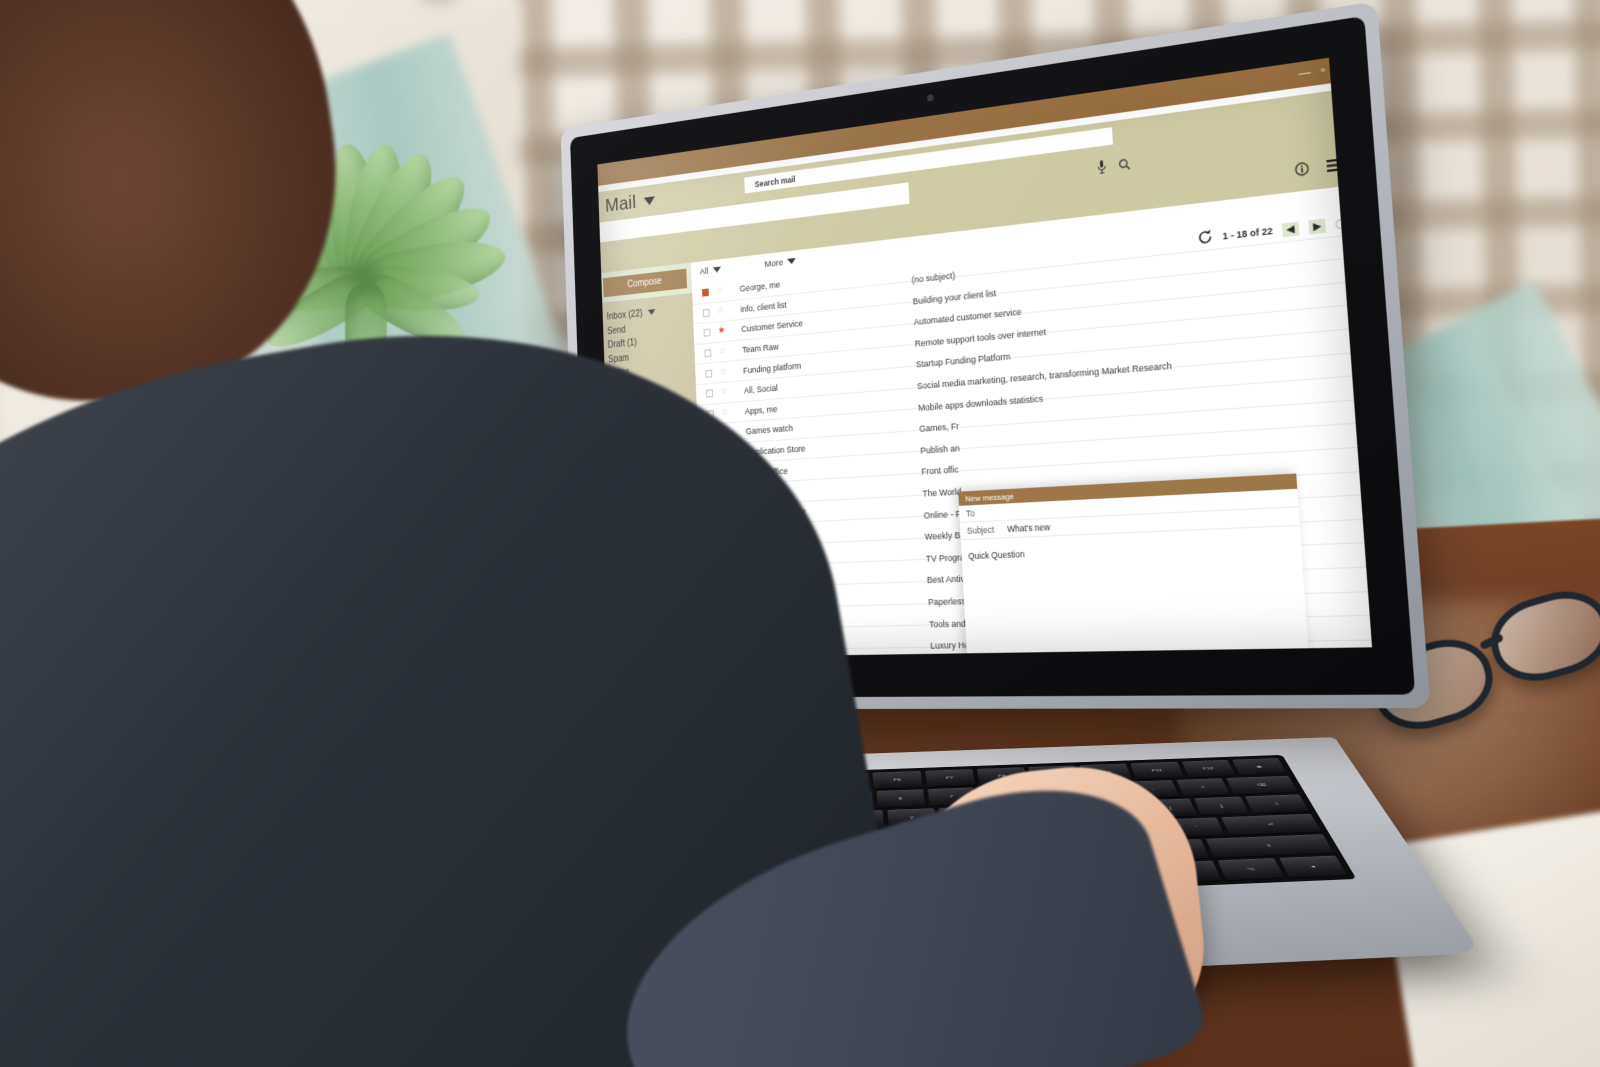 The height and width of the screenshot is (1067, 1600). What do you see at coordinates (950, 645) in the screenshot?
I see `email-subject: Luxury Ho` at bounding box center [950, 645].